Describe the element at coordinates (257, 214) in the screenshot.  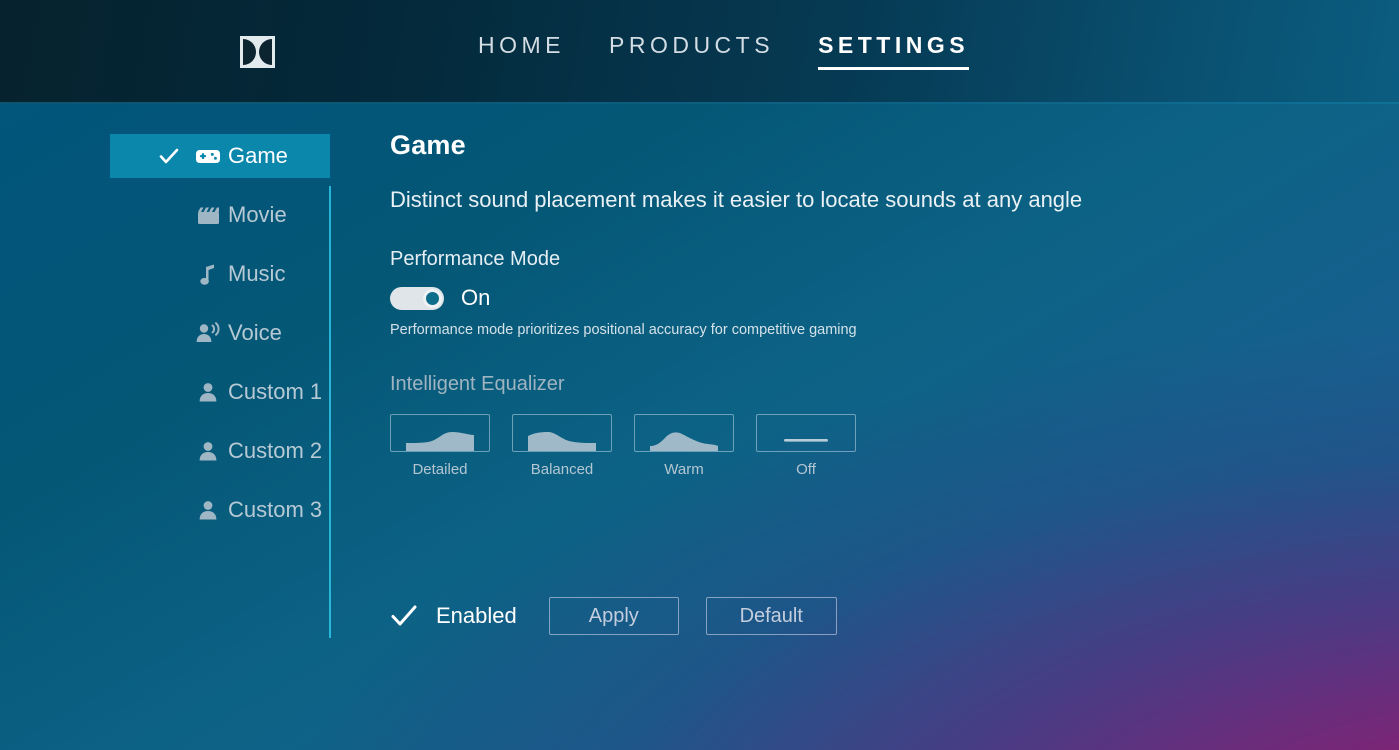
I see `sidebar-item-label: Movie` at that location.